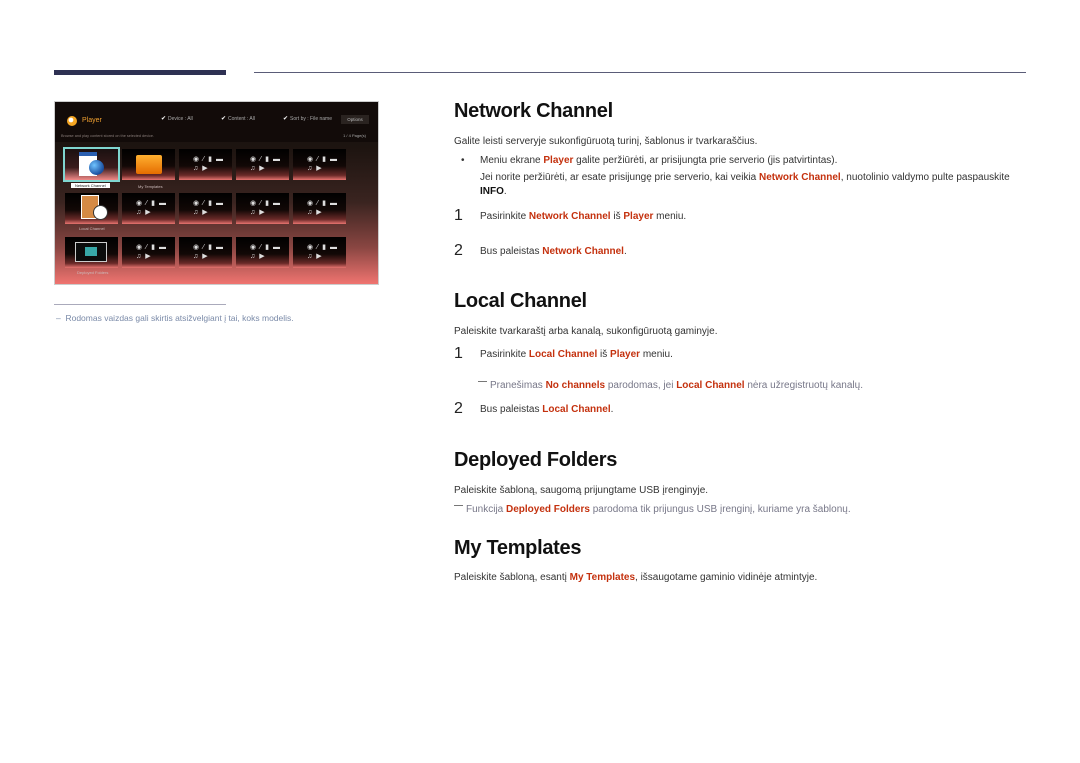 Image resolution: width=1080 pixels, height=763 pixels. I want to click on tile-network-channel, so click(91, 164).